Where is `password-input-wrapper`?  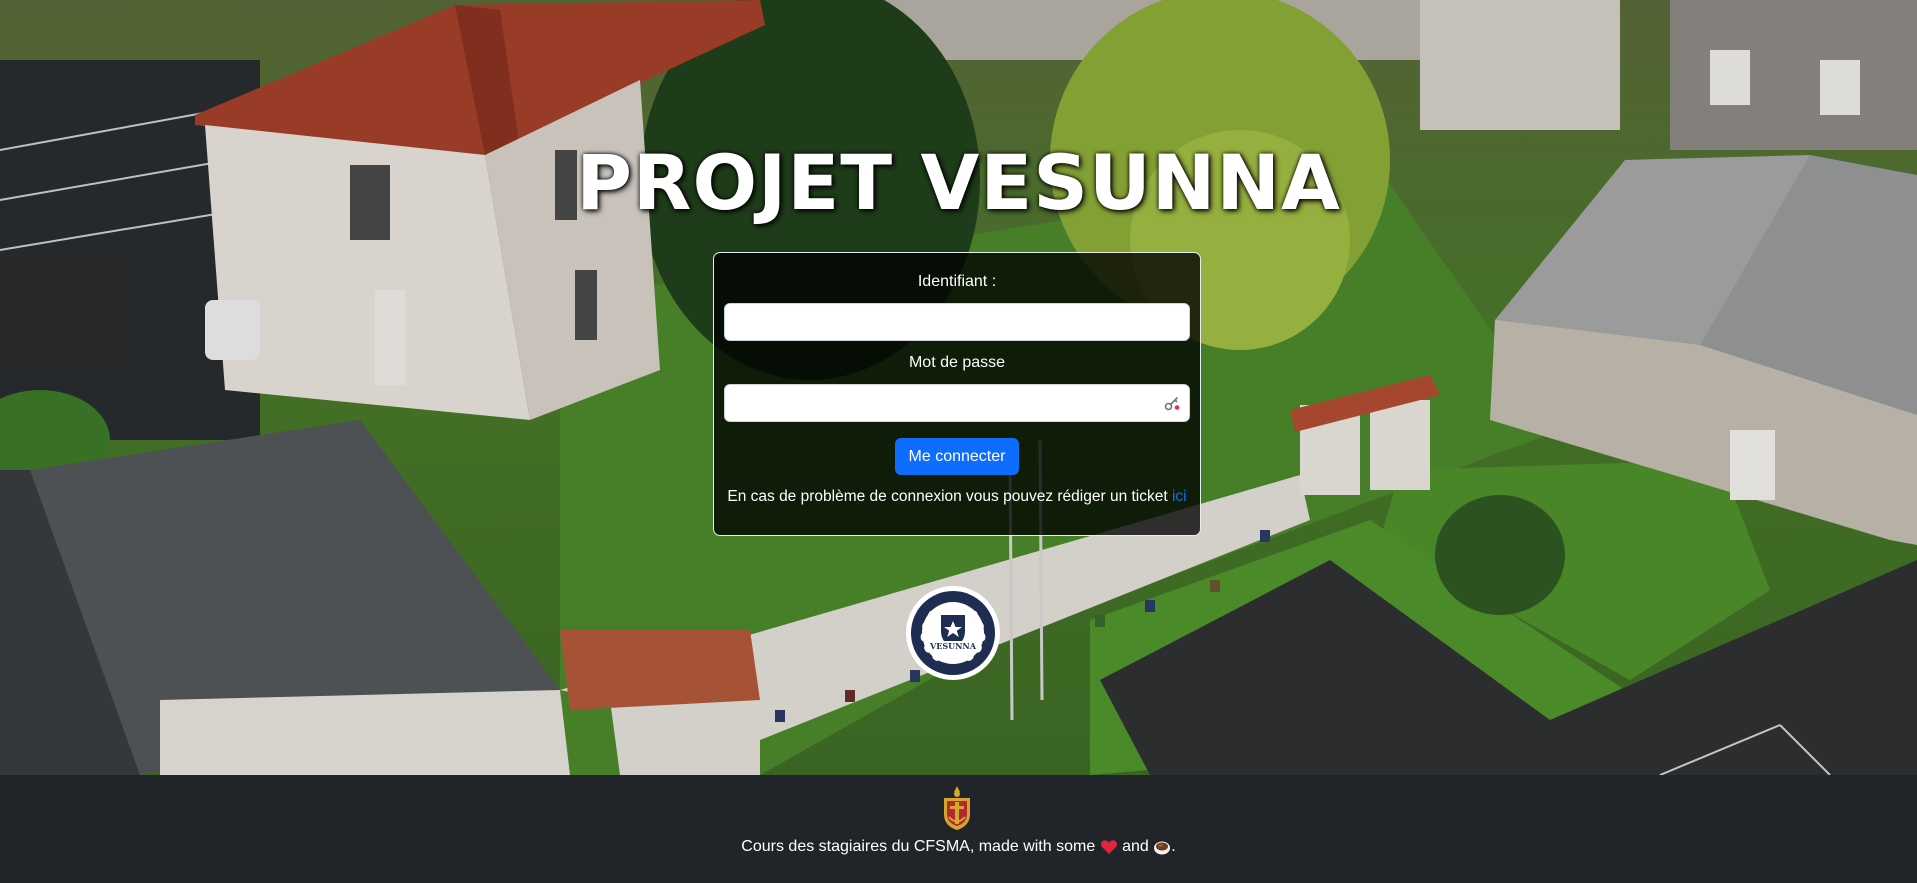 password-input-wrapper is located at coordinates (957, 403).